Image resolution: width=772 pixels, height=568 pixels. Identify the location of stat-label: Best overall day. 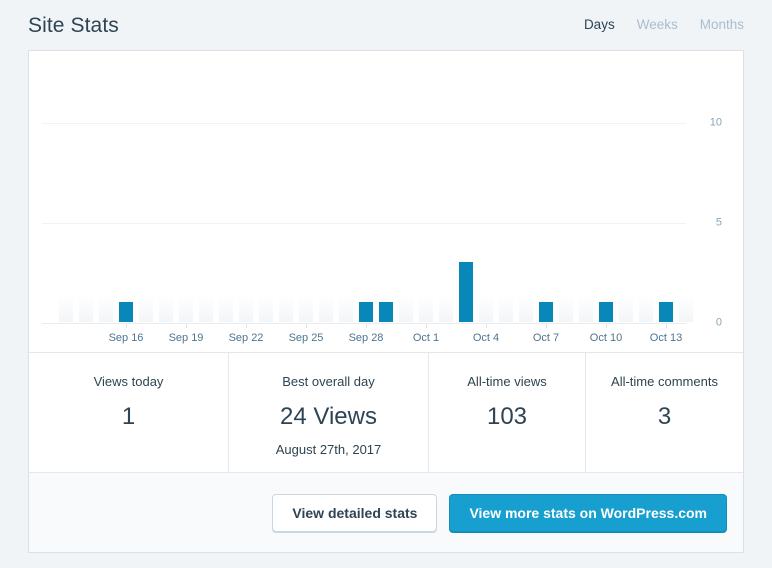
(328, 381).